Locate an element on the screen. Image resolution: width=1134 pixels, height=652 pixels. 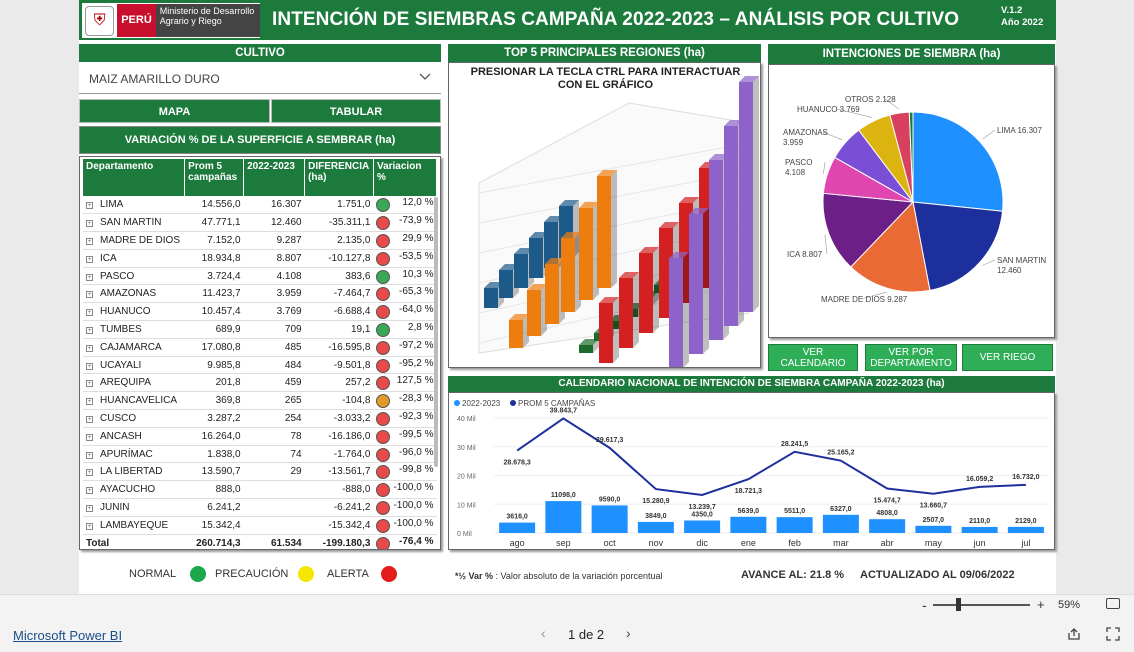
table-row: + ICA 18.934,8 8.807 -10.127,8 -53,5 % is located at coordinates (260, 258).